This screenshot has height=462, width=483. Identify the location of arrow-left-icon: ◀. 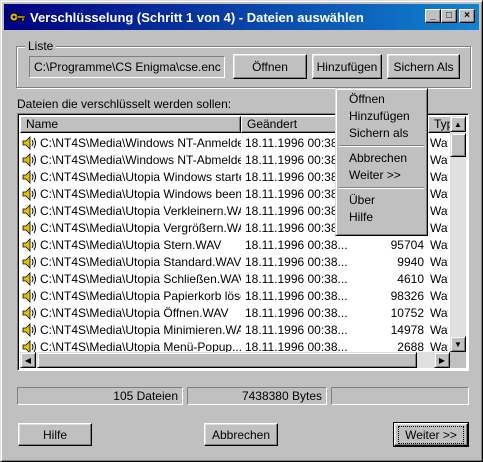
(28, 360).